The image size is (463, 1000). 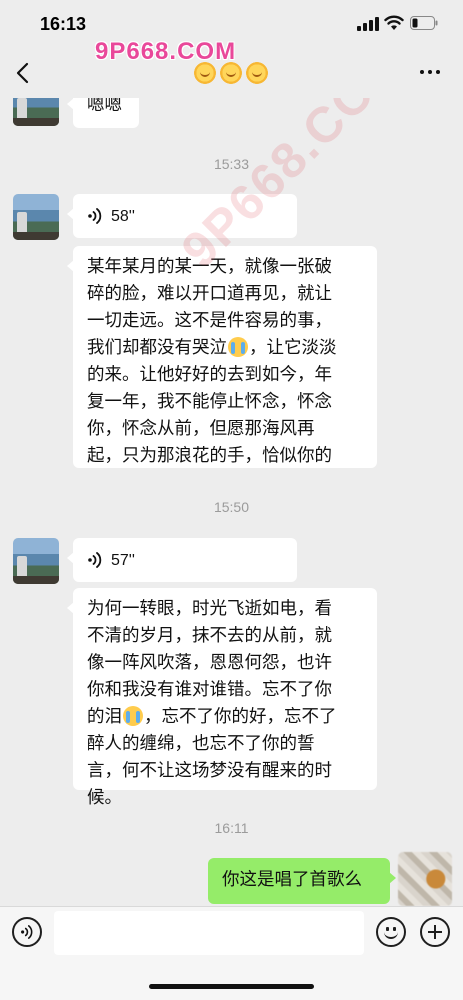 What do you see at coordinates (231, 164) in the screenshot?
I see `timestamp: 15:33` at bounding box center [231, 164].